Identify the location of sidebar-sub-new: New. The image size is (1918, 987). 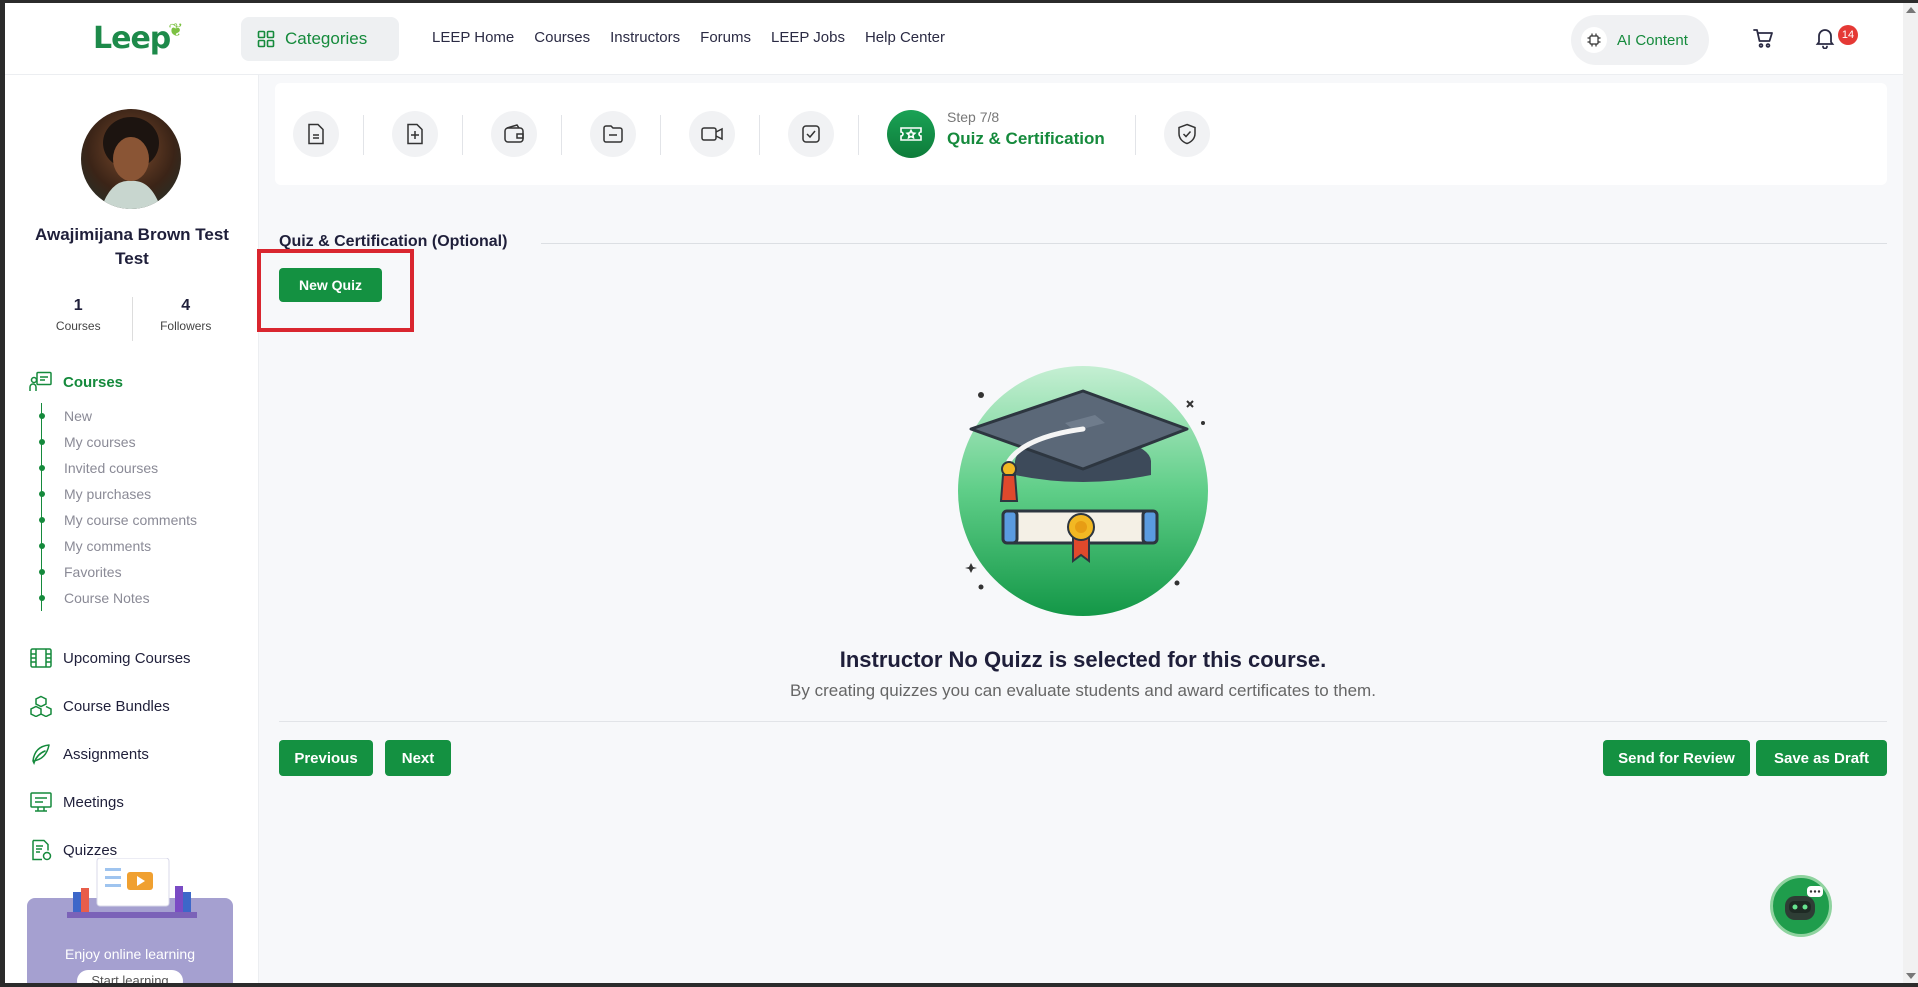
(139, 416).